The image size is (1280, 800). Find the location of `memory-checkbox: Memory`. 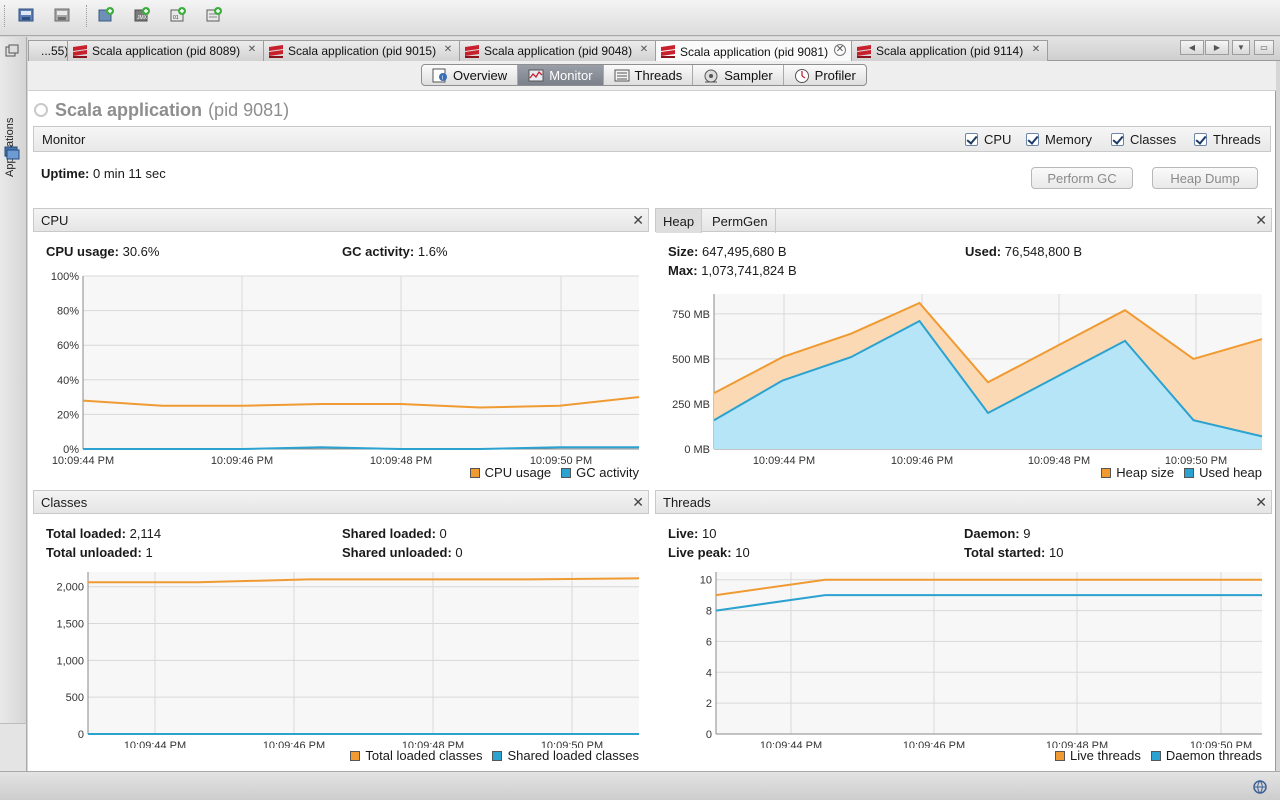

memory-checkbox: Memory is located at coordinates (1059, 139).